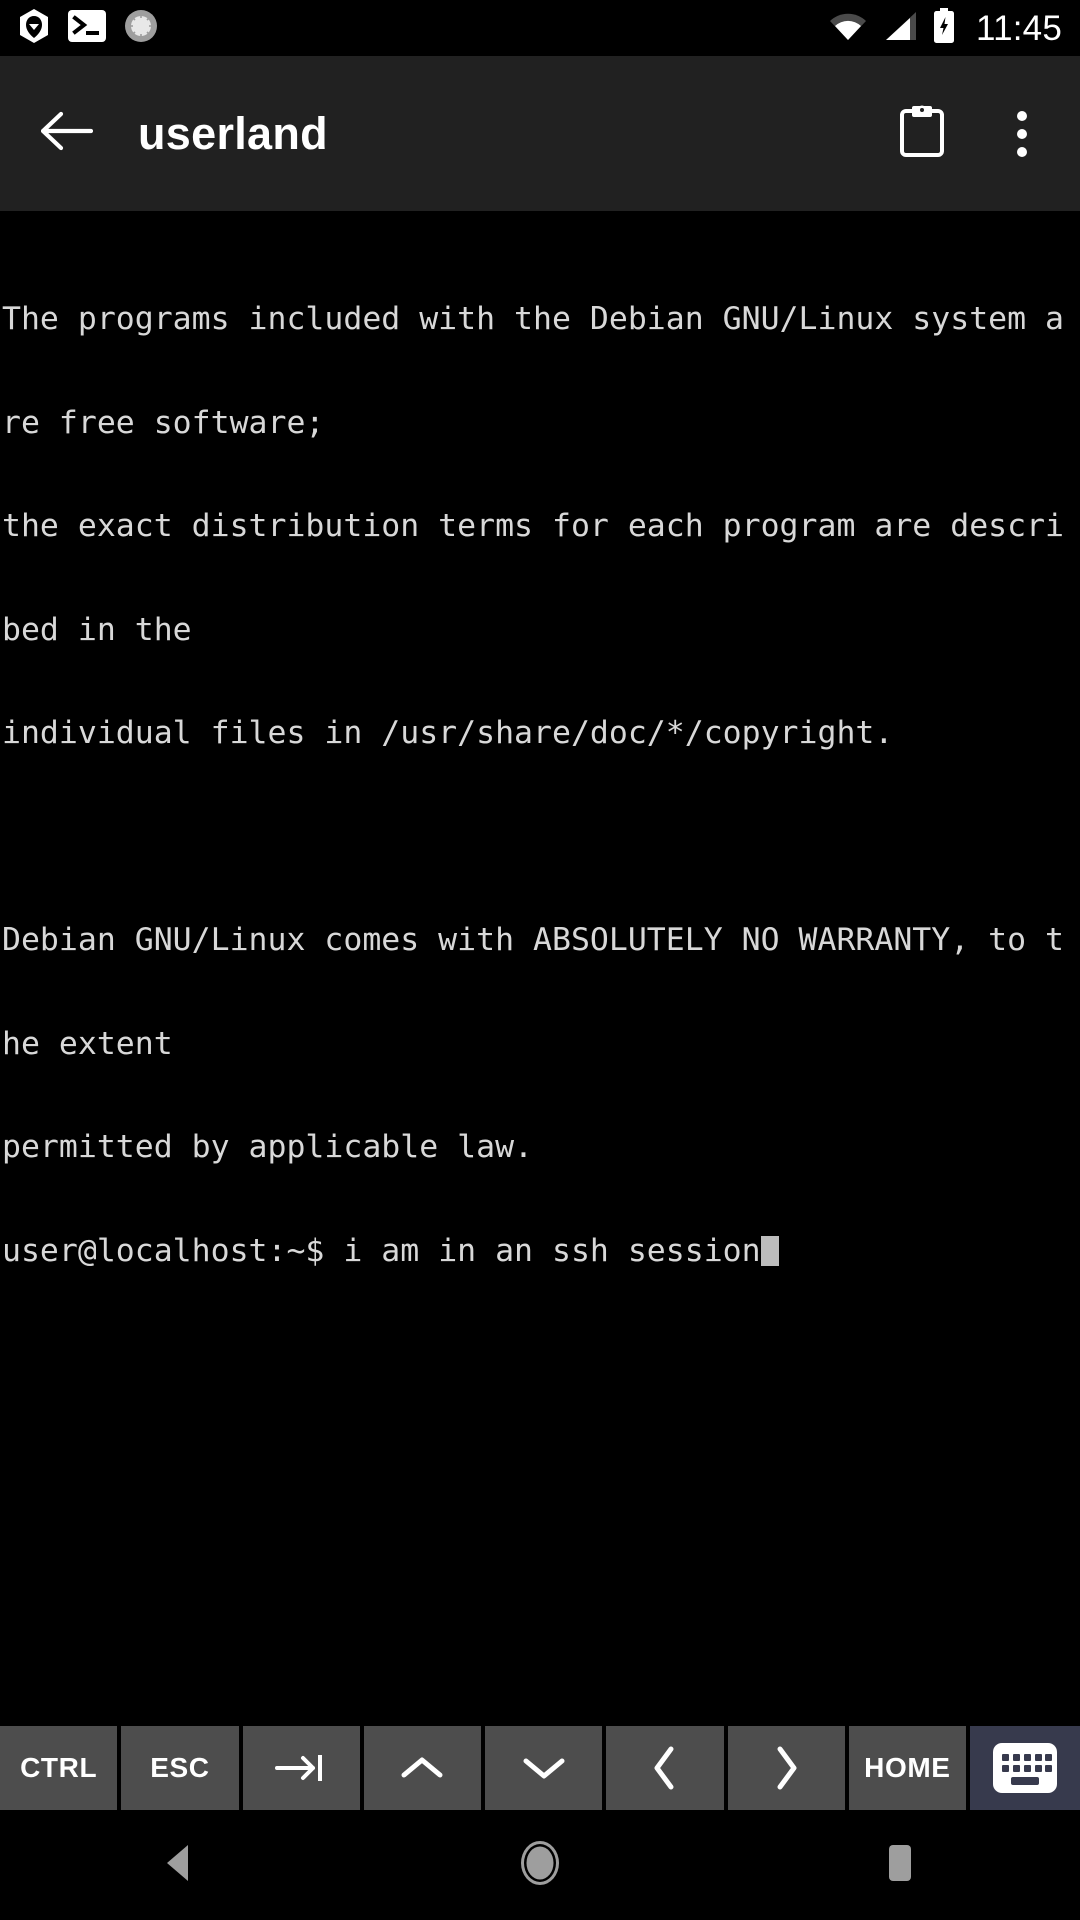 The image size is (1080, 1920). I want to click on nav-recents-icon, so click(900, 1865).